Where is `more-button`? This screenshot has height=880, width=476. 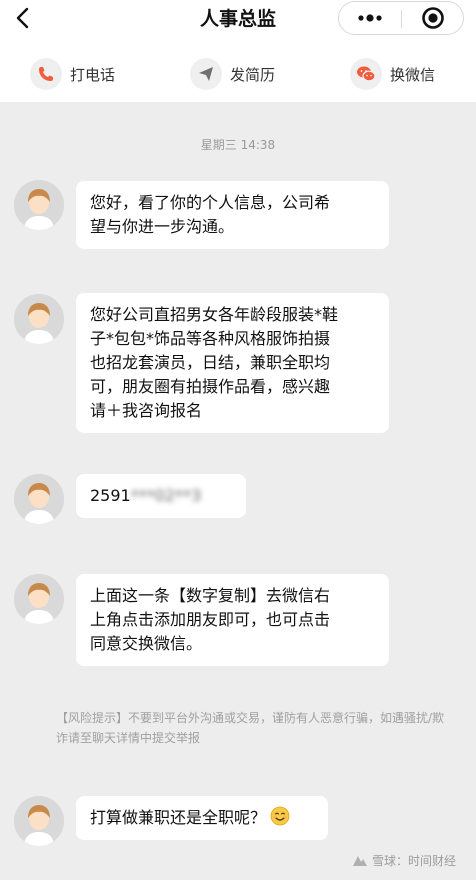
more-button is located at coordinates (370, 18).